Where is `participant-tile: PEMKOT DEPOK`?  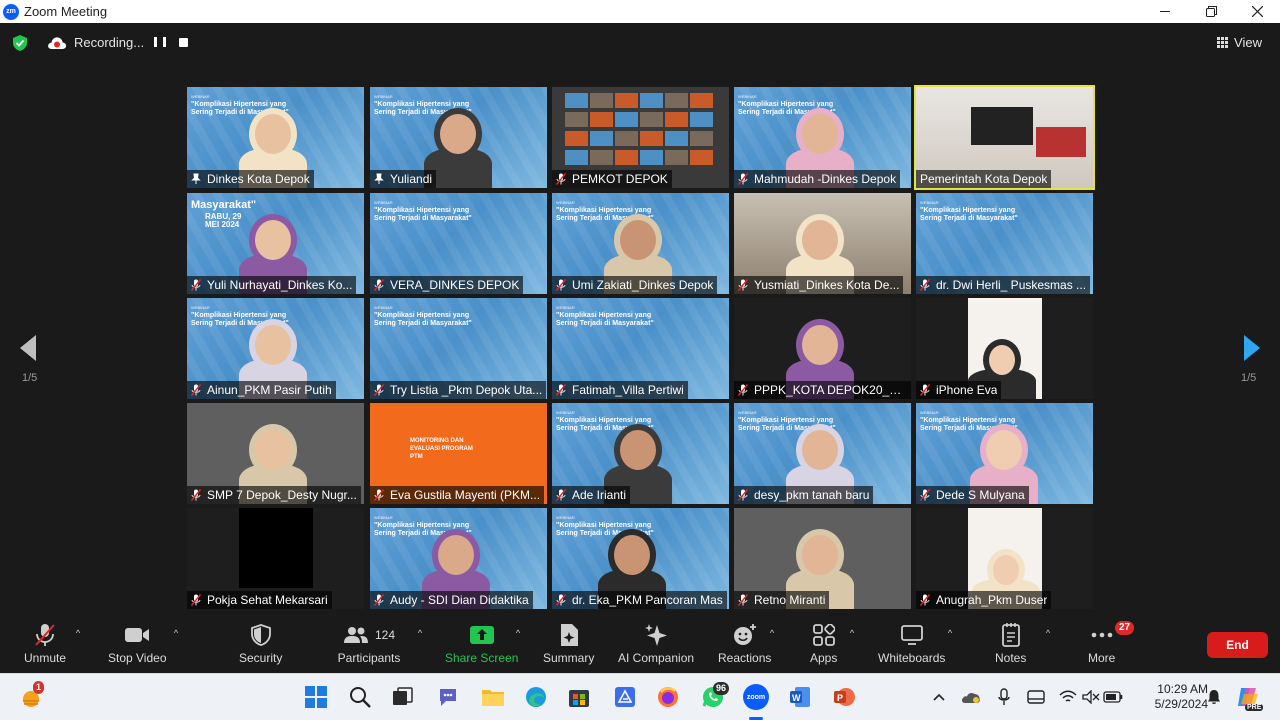
participant-tile: PEMKOT DEPOK is located at coordinates (640, 137).